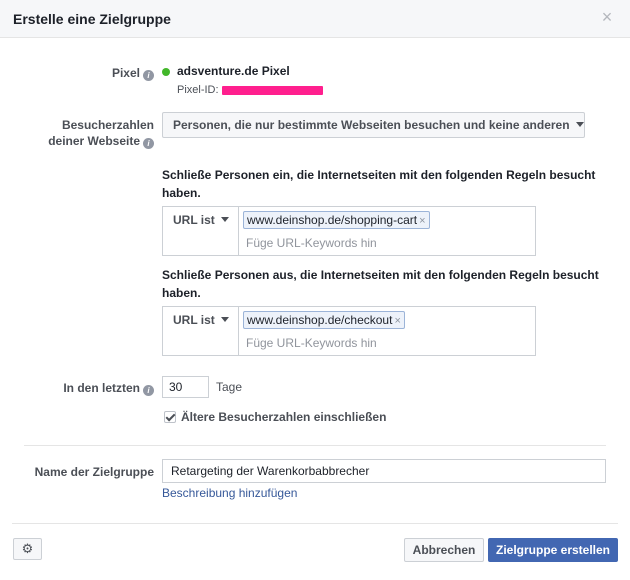  What do you see at coordinates (92, 19) in the screenshot?
I see `dialog-title: Erstelle eine Zielgruppe` at bounding box center [92, 19].